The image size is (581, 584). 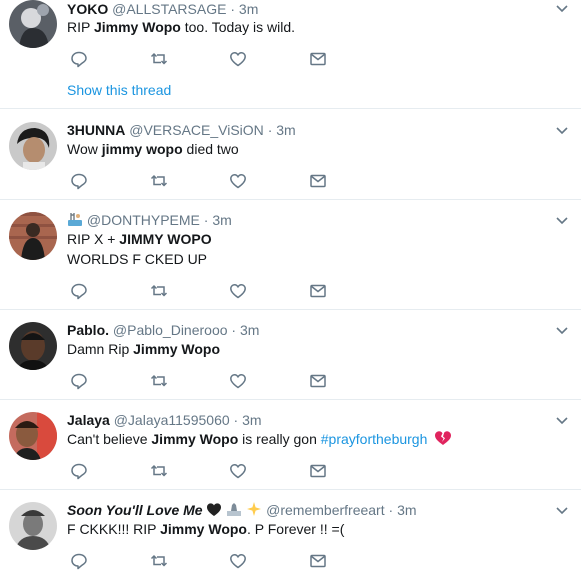 What do you see at coordinates (143, 220) in the screenshot?
I see `handle: @DONTHYPEME` at bounding box center [143, 220].